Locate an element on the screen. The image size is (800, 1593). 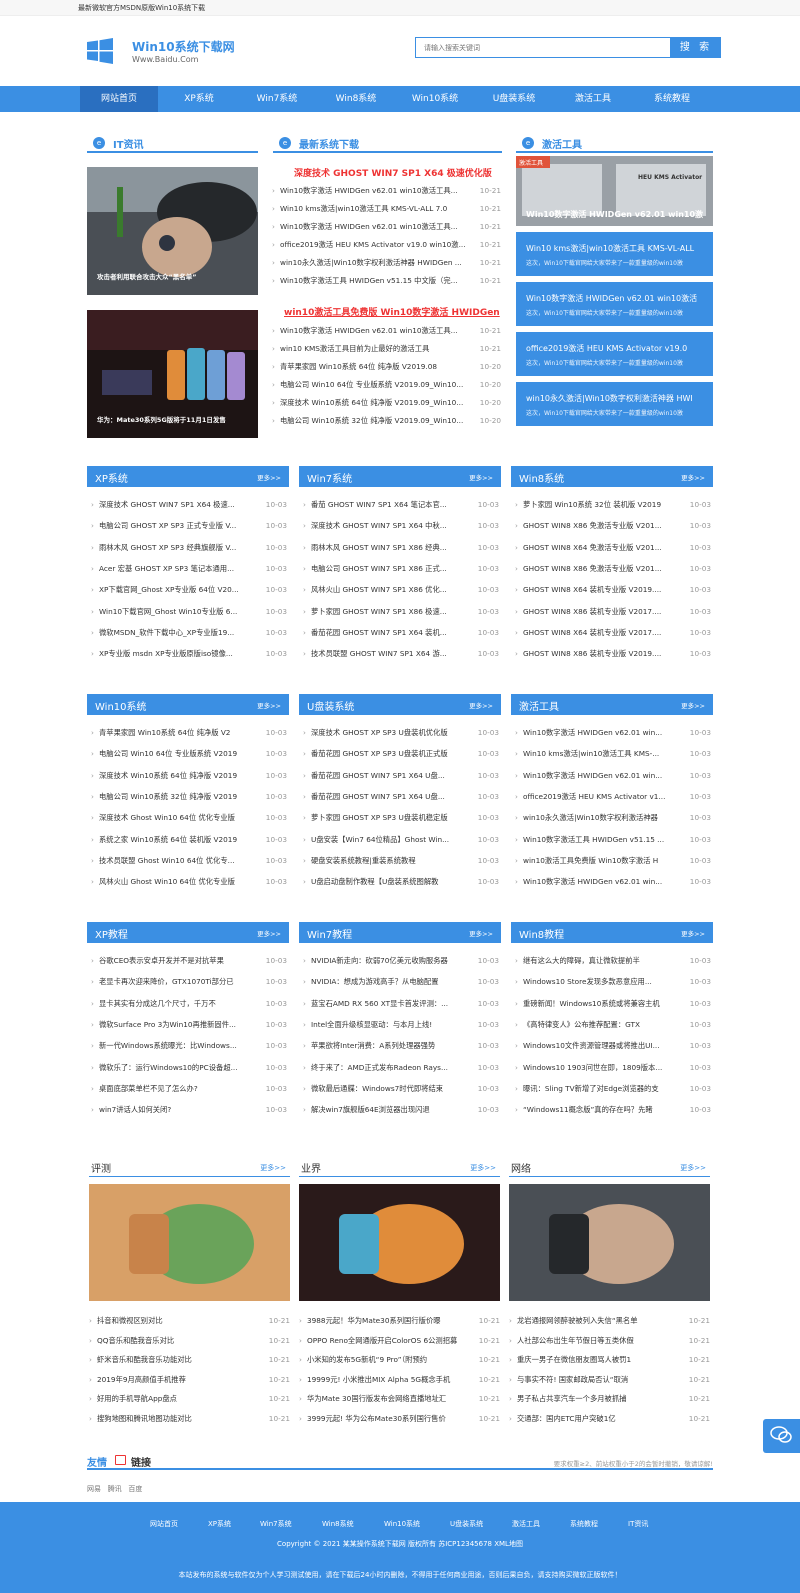
list-item: › XP下载官网_Ghost XP专业版 64位 V20... 10-03 is located at coordinates (189, 591).